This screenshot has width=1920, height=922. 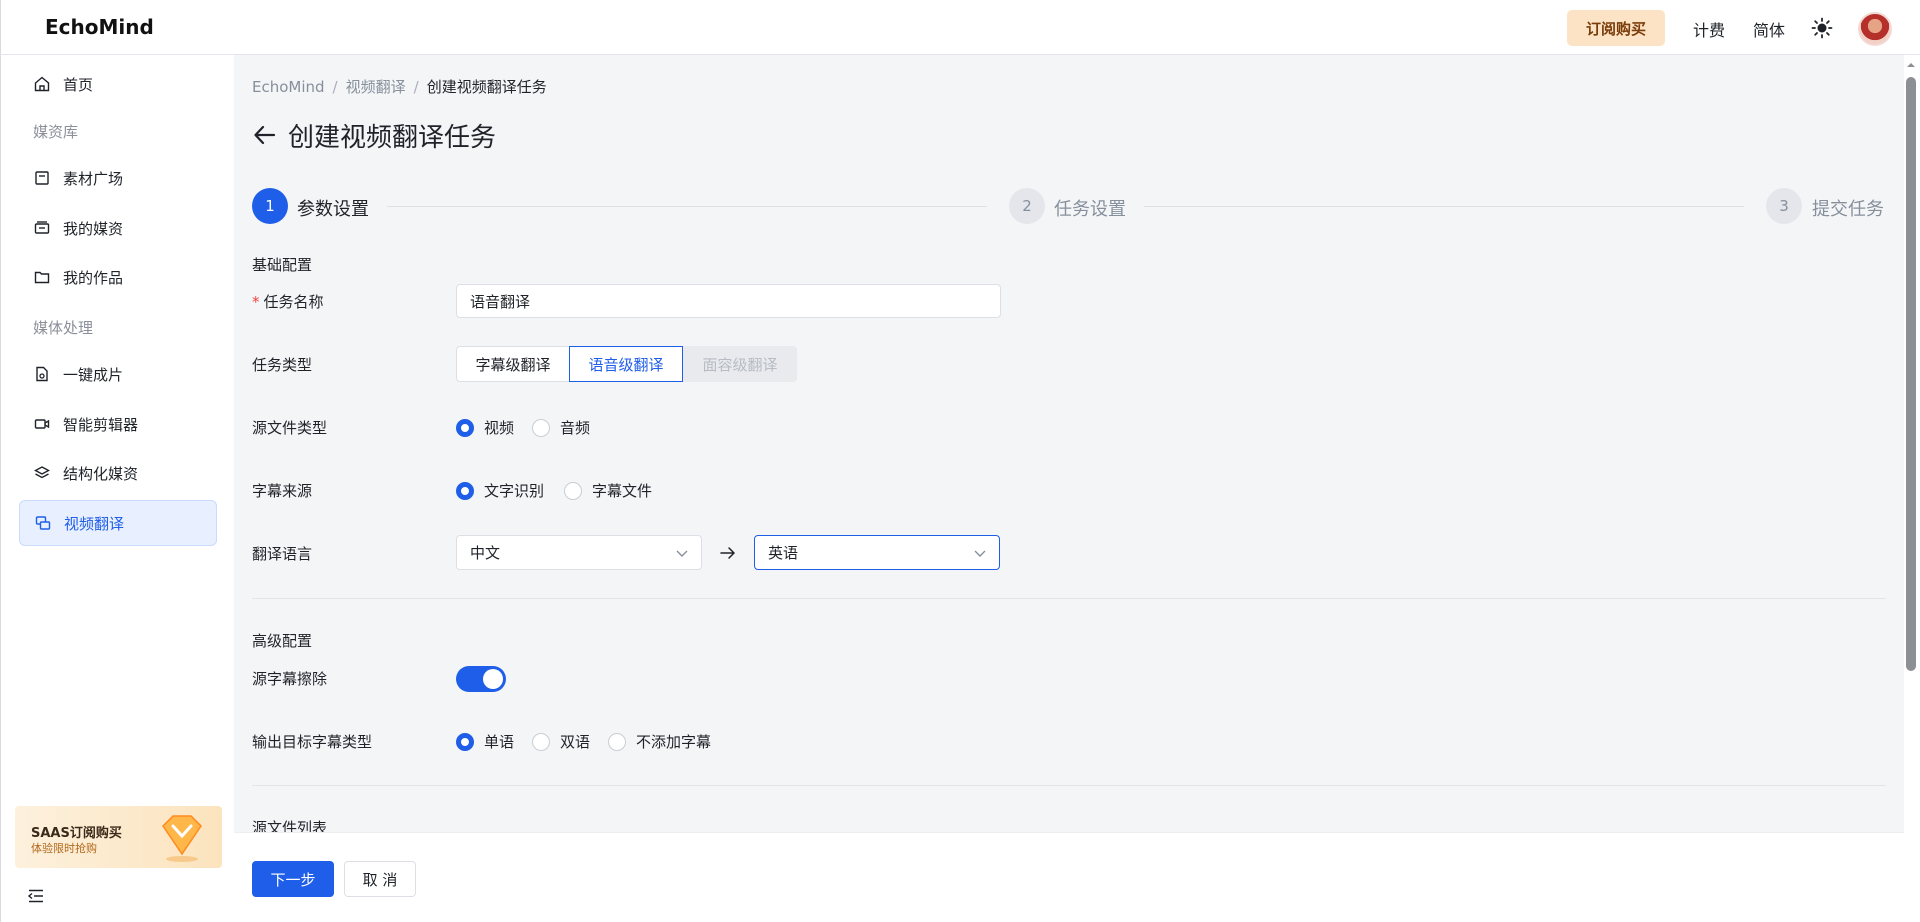 I want to click on step-2-circle: 2, so click(x=1027, y=206).